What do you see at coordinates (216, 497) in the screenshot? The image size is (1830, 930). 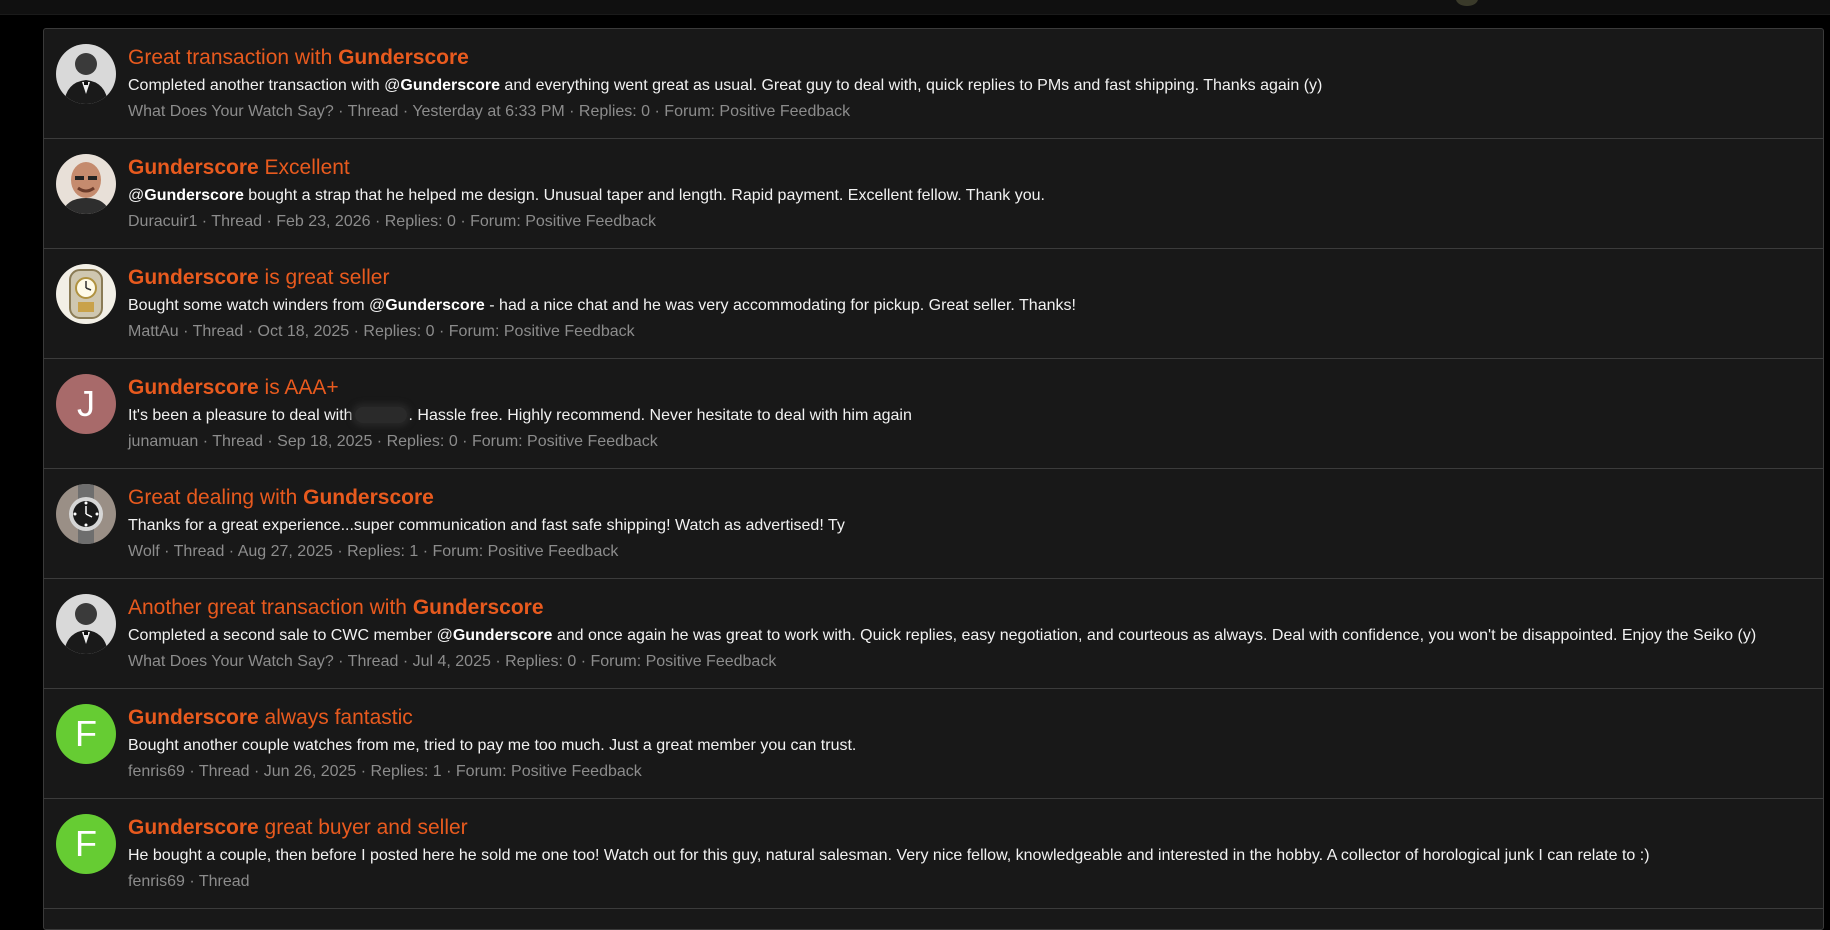 I see `title-text: Great dealing with` at bounding box center [216, 497].